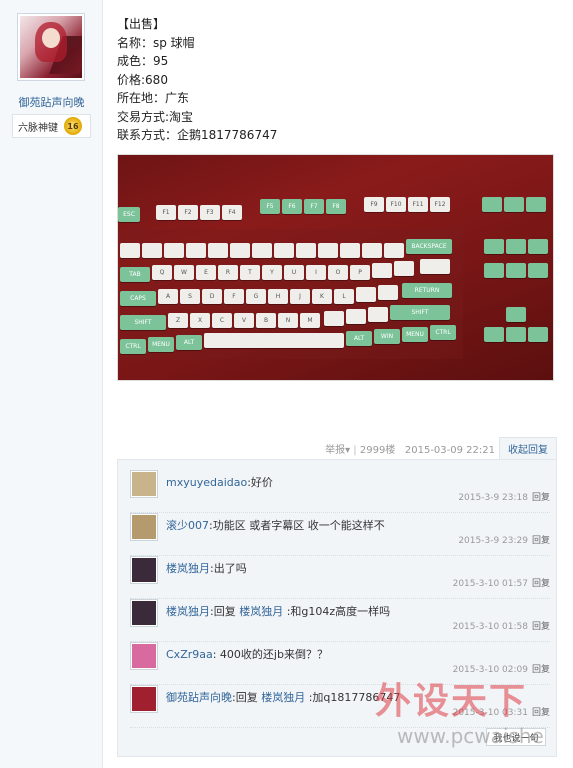 The width and height of the screenshot is (573, 768). Describe the element at coordinates (359, 338) in the screenshot. I see `keycap: ALT` at that location.